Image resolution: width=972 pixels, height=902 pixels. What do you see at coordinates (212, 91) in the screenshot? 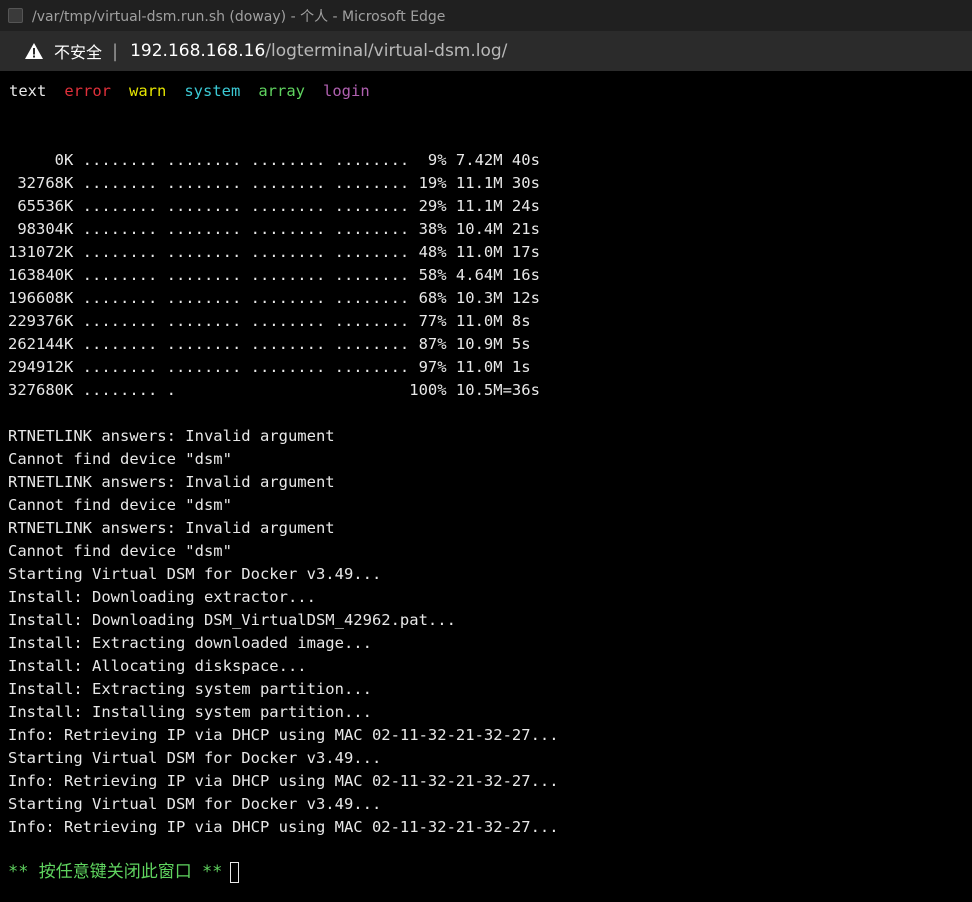
I see `filter-system: system` at bounding box center [212, 91].